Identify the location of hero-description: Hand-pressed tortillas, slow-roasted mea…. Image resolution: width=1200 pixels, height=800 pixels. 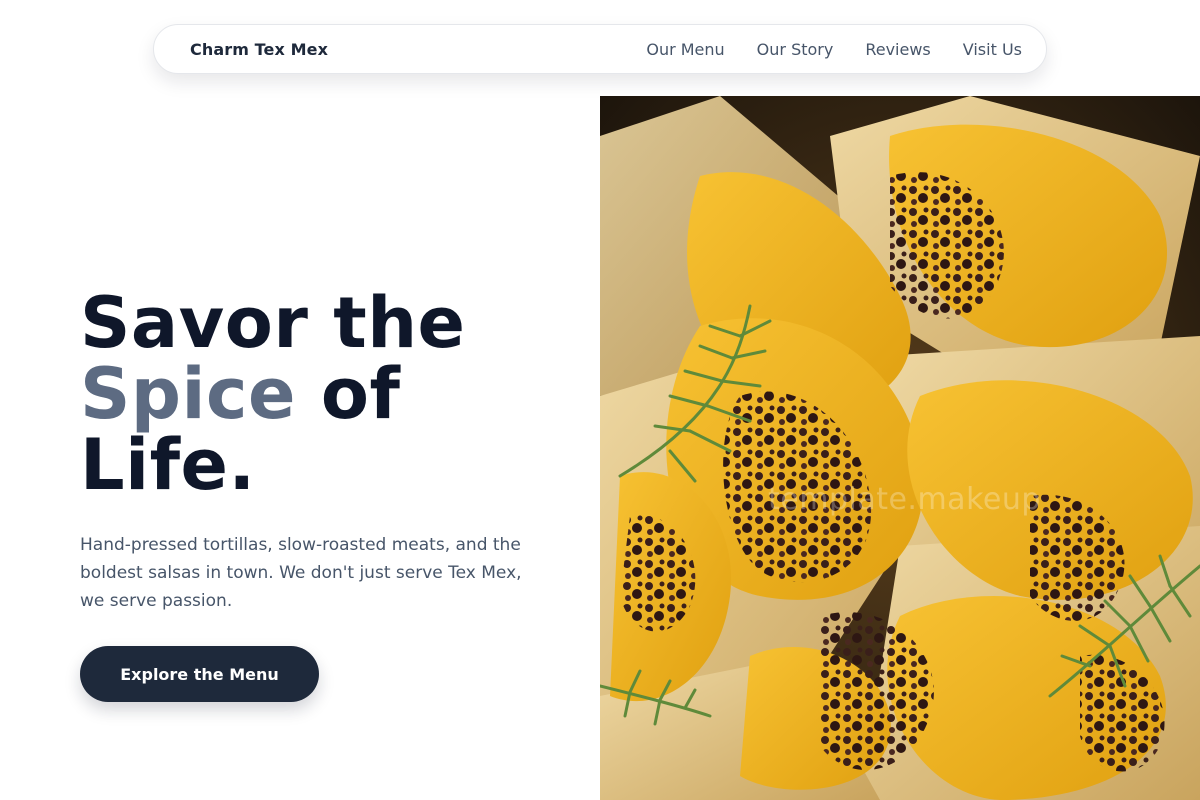
(301, 573).